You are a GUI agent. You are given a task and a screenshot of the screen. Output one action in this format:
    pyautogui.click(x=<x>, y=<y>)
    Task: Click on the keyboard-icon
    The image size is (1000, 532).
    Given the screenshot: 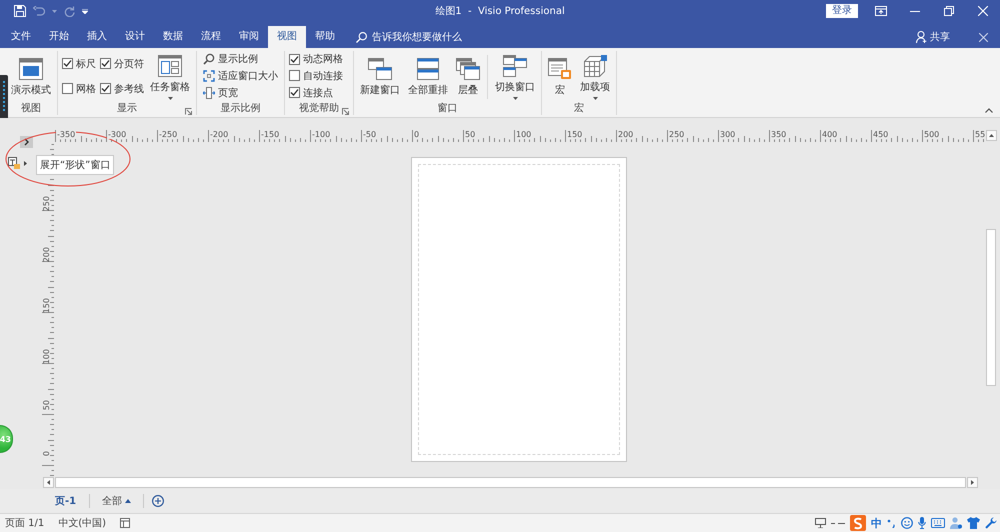 What is the action you would take?
    pyautogui.click(x=938, y=523)
    